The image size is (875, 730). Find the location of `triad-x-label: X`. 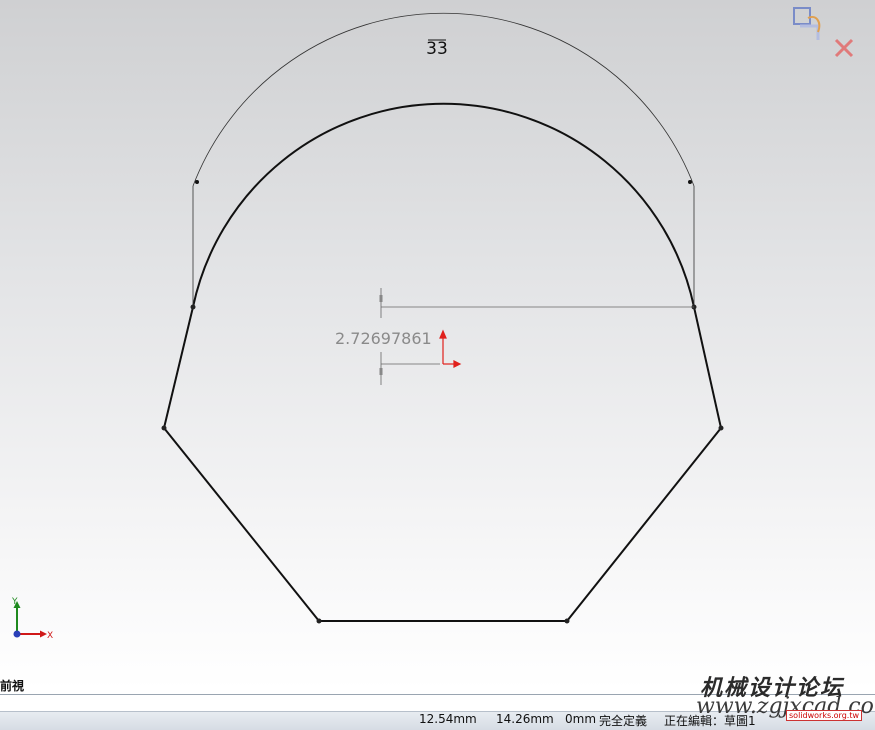

triad-x-label: X is located at coordinates (50, 636).